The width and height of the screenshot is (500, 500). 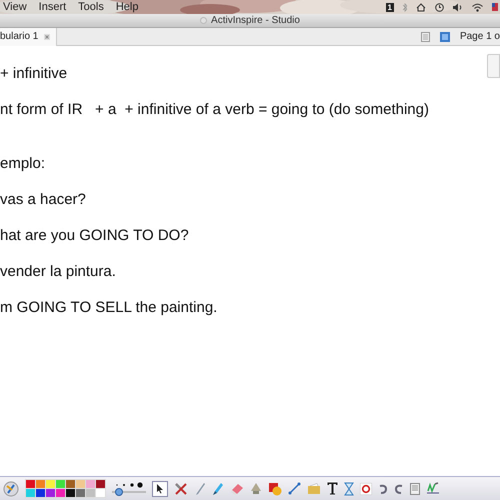 I want to click on close-icon, so click(x=47, y=37).